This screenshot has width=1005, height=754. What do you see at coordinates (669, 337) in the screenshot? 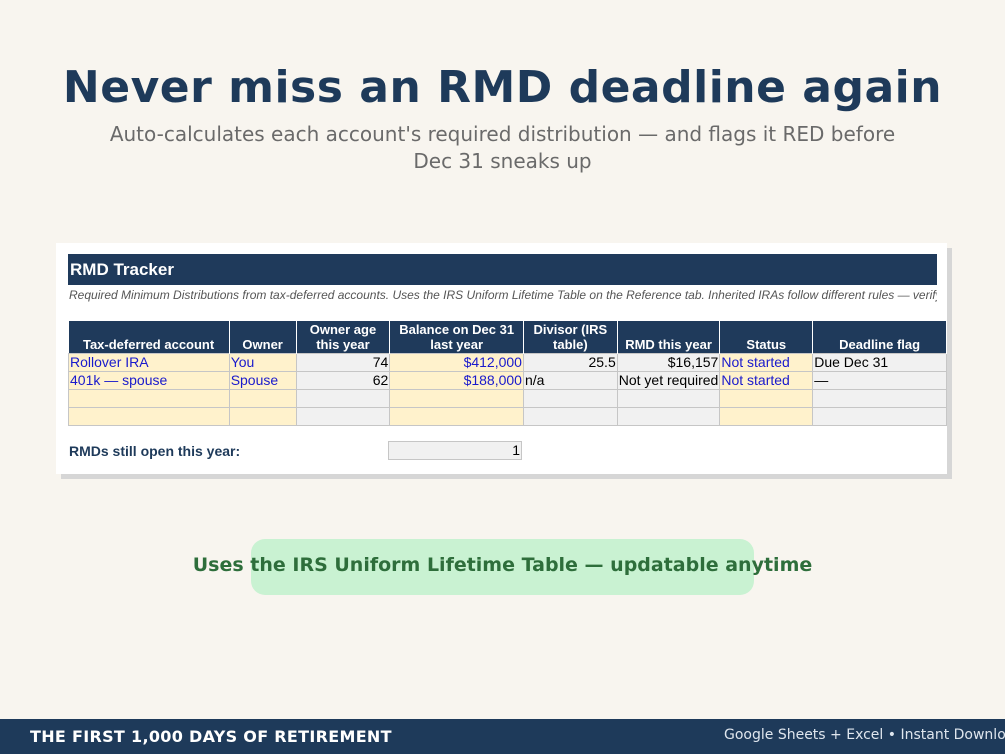
I see `column-header-rmd: RMD this year` at bounding box center [669, 337].